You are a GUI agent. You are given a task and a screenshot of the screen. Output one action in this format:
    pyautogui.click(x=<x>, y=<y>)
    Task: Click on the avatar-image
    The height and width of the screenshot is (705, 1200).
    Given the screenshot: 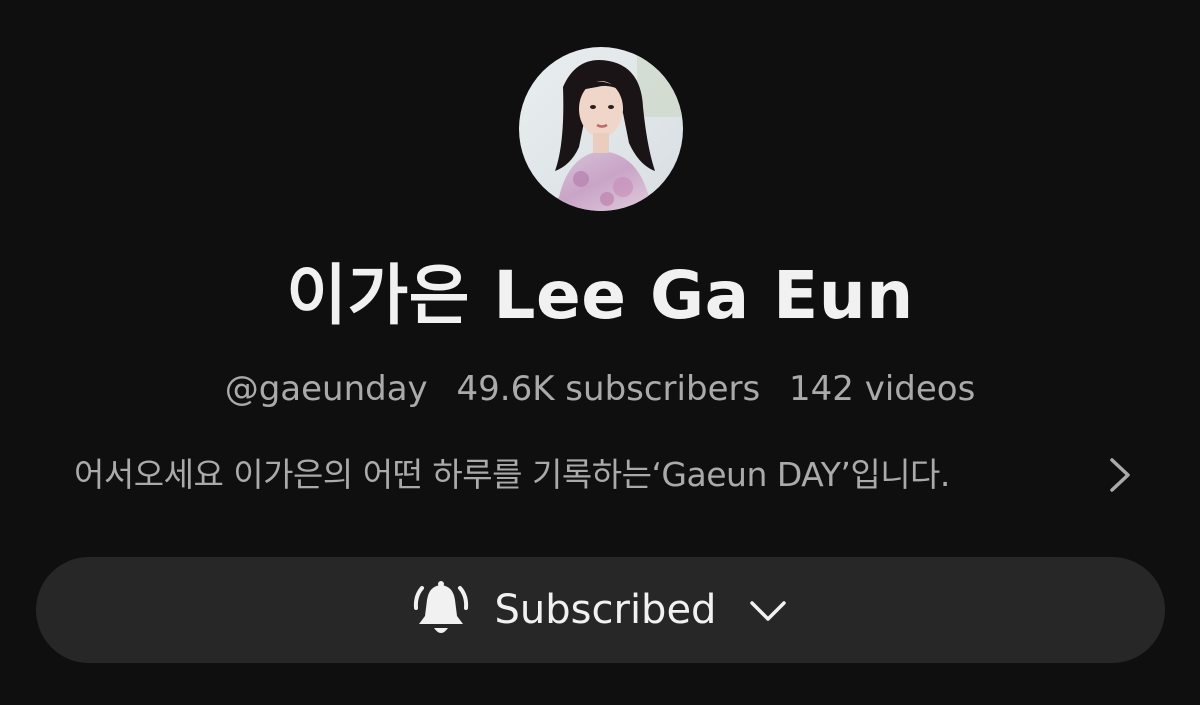 What is the action you would take?
    pyautogui.click(x=601, y=129)
    